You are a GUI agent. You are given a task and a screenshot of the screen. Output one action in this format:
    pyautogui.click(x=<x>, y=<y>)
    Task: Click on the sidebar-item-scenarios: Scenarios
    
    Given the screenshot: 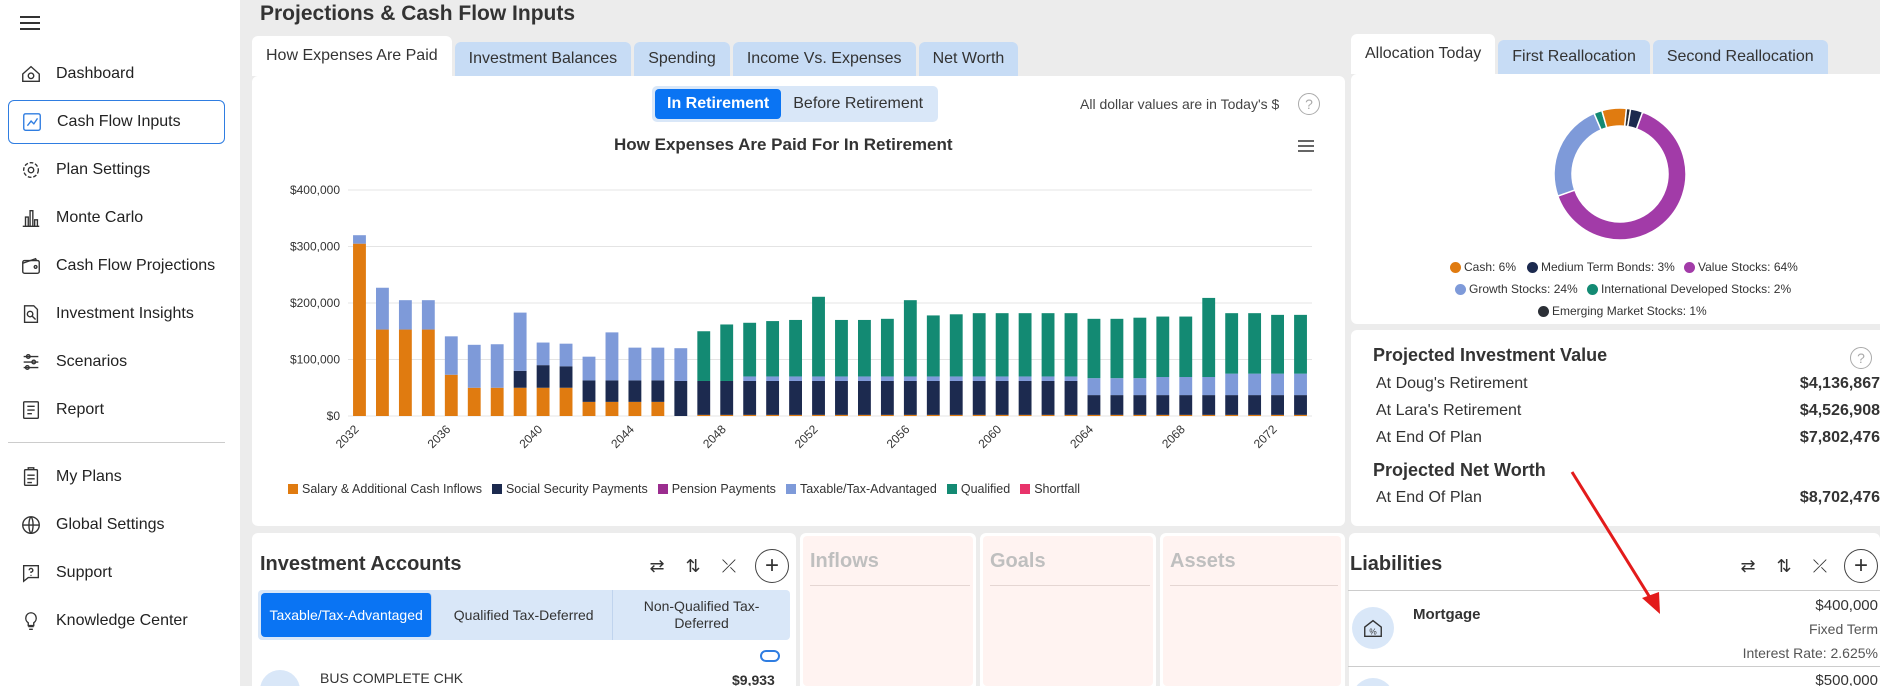 What is the action you would take?
    pyautogui.click(x=116, y=362)
    